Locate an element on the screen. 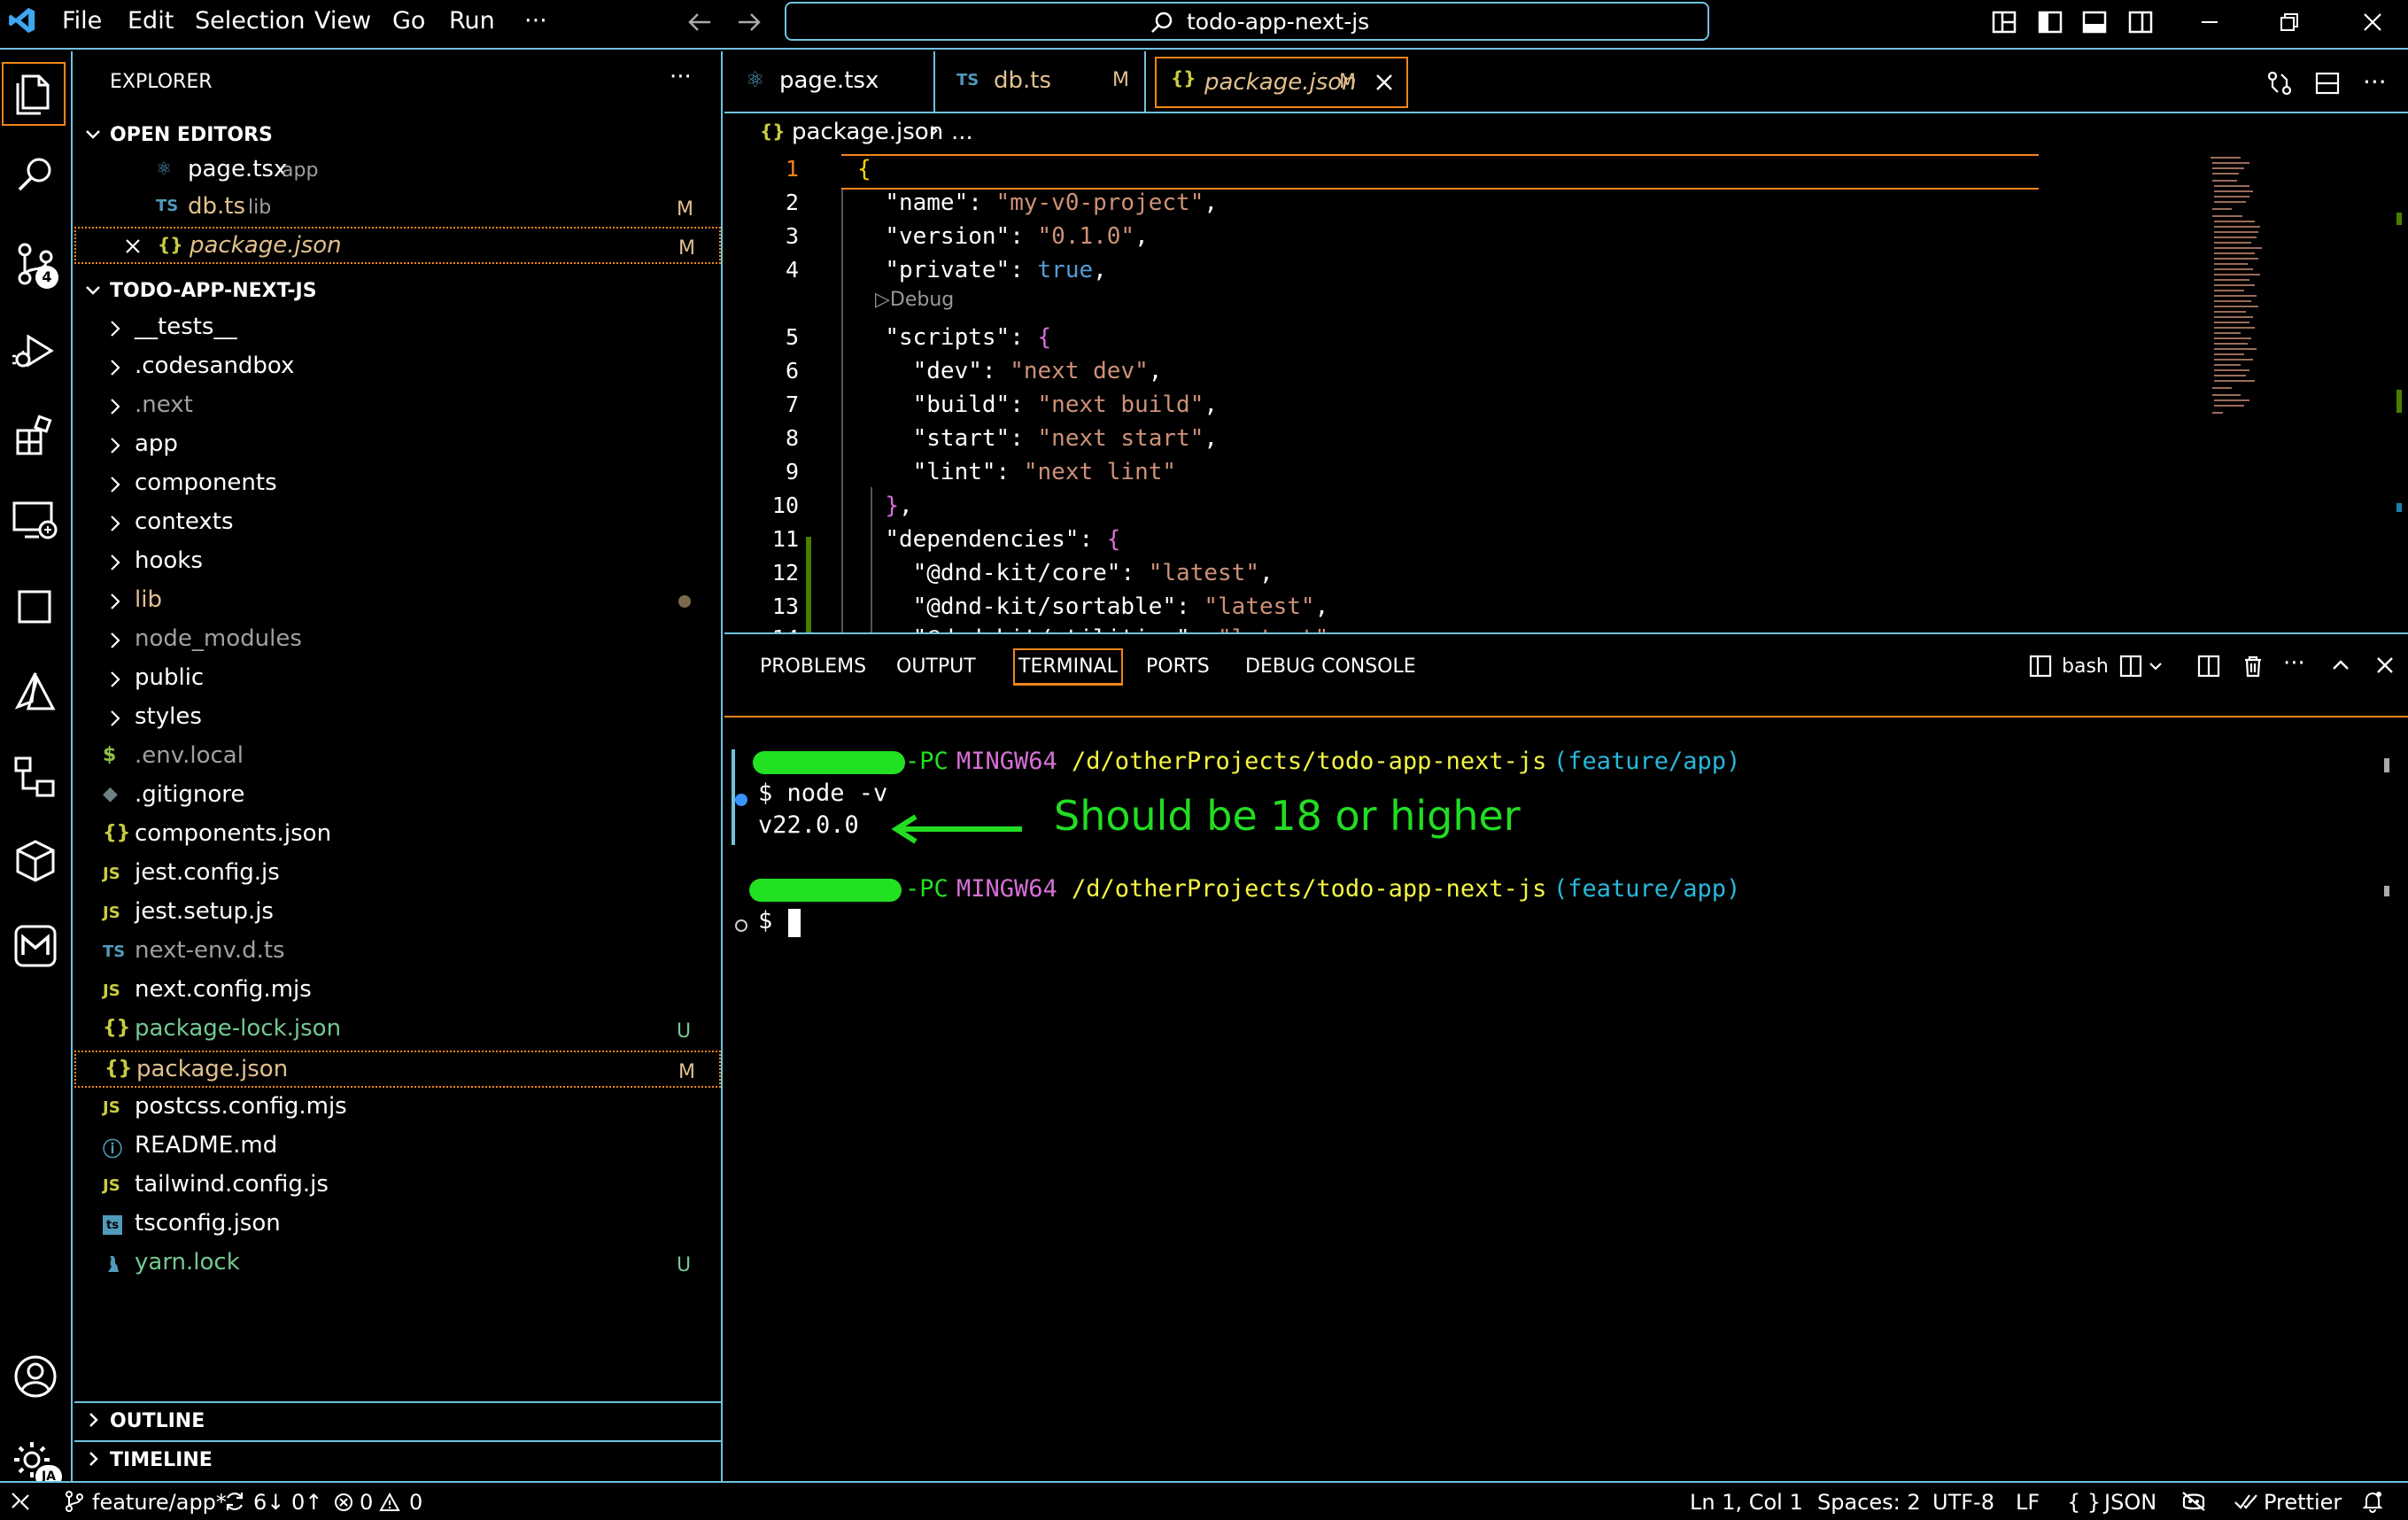  file-item: {} components.json is located at coordinates (397, 836).